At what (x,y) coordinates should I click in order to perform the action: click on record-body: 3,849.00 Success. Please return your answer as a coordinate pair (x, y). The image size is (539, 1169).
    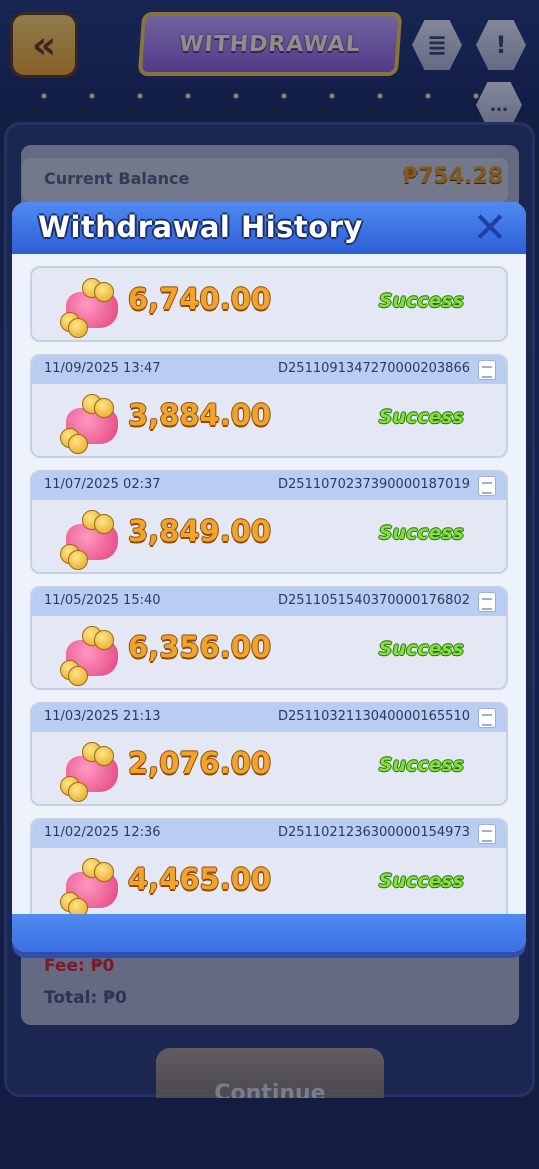
    Looking at the image, I should click on (269, 536).